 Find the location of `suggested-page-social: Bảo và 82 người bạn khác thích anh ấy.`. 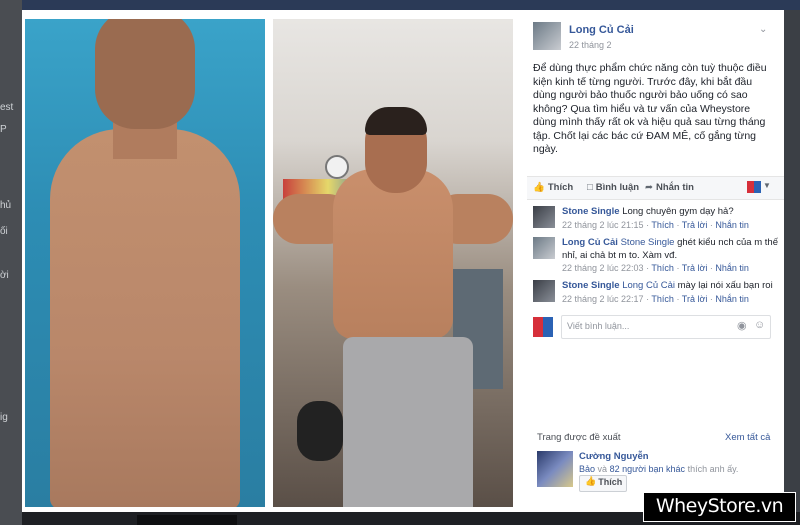

suggested-page-social: Bảo và 82 người bạn khác thích anh ấy. is located at coordinates (658, 469).